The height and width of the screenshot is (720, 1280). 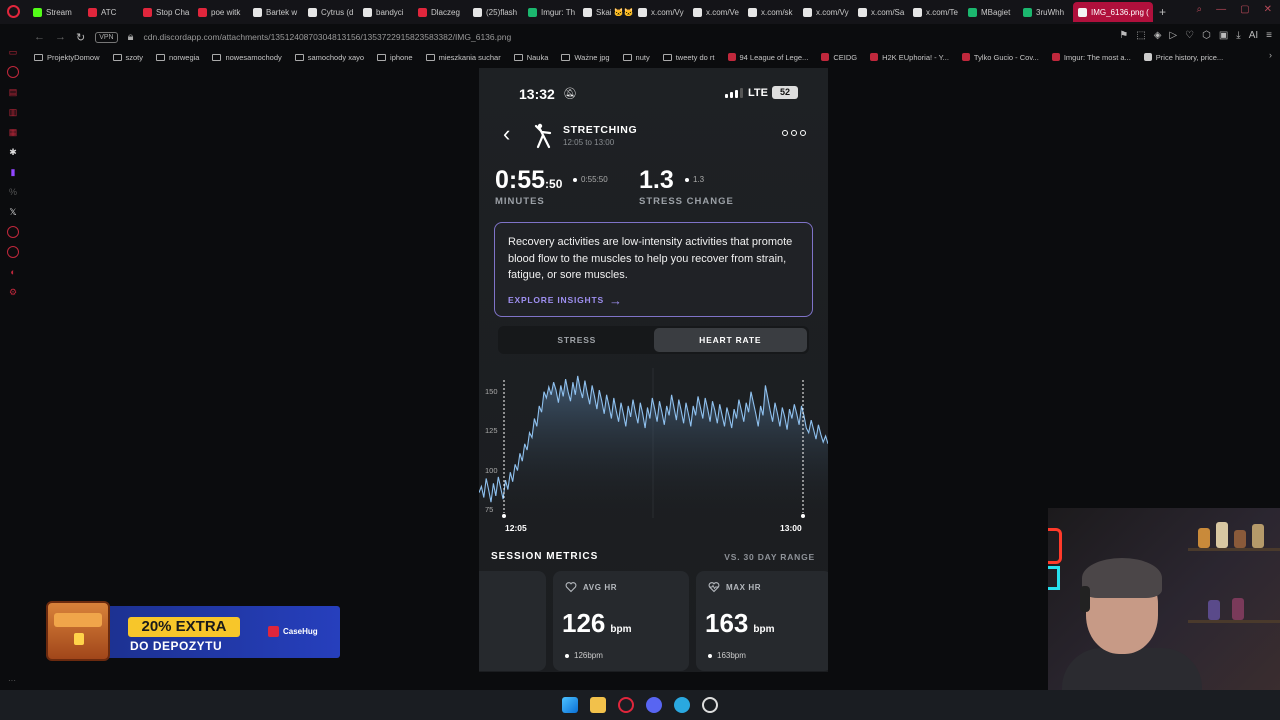 I want to click on minimize-icon: —, so click(x=1221, y=9).